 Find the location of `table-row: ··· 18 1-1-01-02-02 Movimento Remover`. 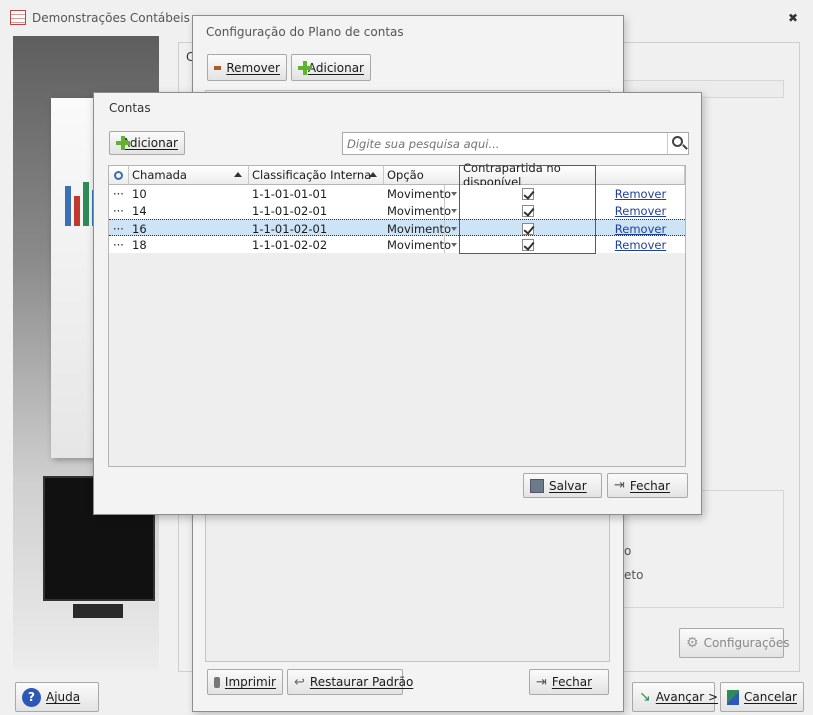

table-row: ··· 18 1-1-01-02-02 Movimento Remover is located at coordinates (397, 244).